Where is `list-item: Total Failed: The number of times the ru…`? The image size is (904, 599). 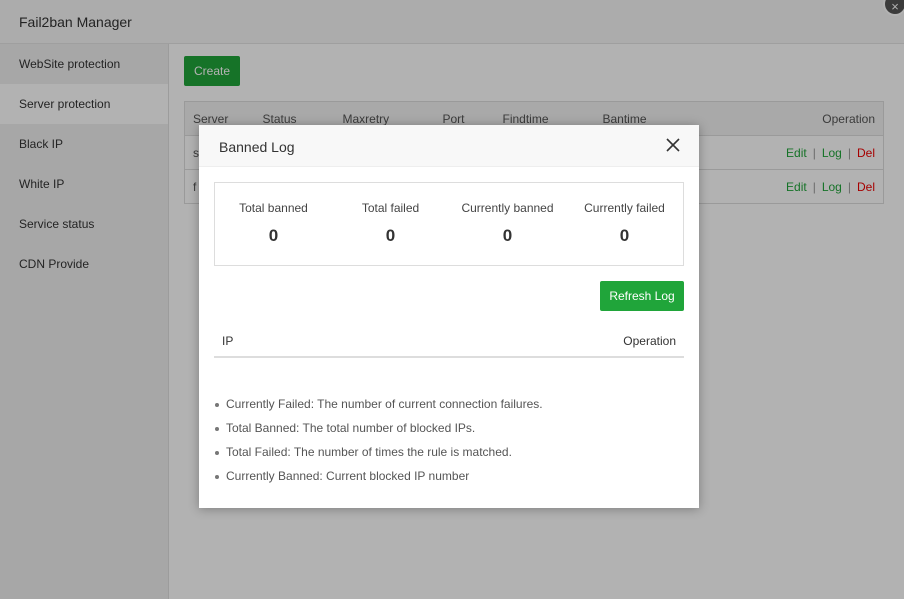
list-item: Total Failed: The number of times the ru… is located at coordinates (449, 457).